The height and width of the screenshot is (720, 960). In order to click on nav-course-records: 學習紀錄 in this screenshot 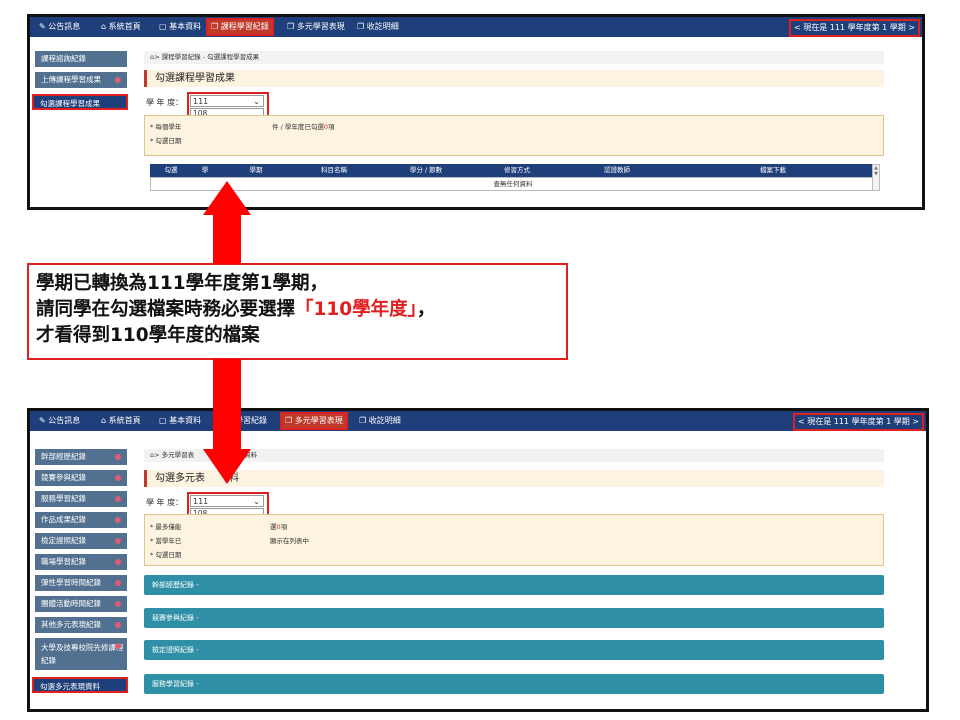, I will do `click(251, 421)`.